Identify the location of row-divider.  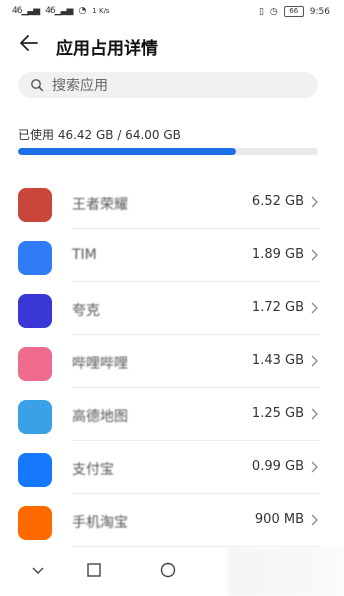
(196, 546).